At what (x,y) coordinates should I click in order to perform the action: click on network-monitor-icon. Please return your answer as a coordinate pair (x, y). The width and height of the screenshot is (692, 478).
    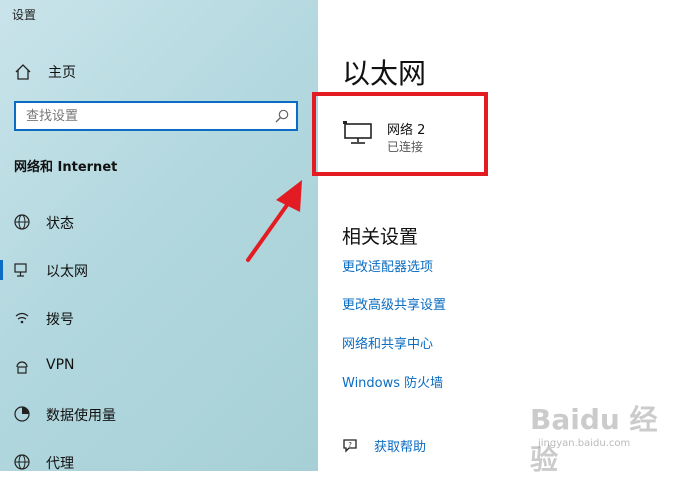
    Looking at the image, I should click on (357, 132).